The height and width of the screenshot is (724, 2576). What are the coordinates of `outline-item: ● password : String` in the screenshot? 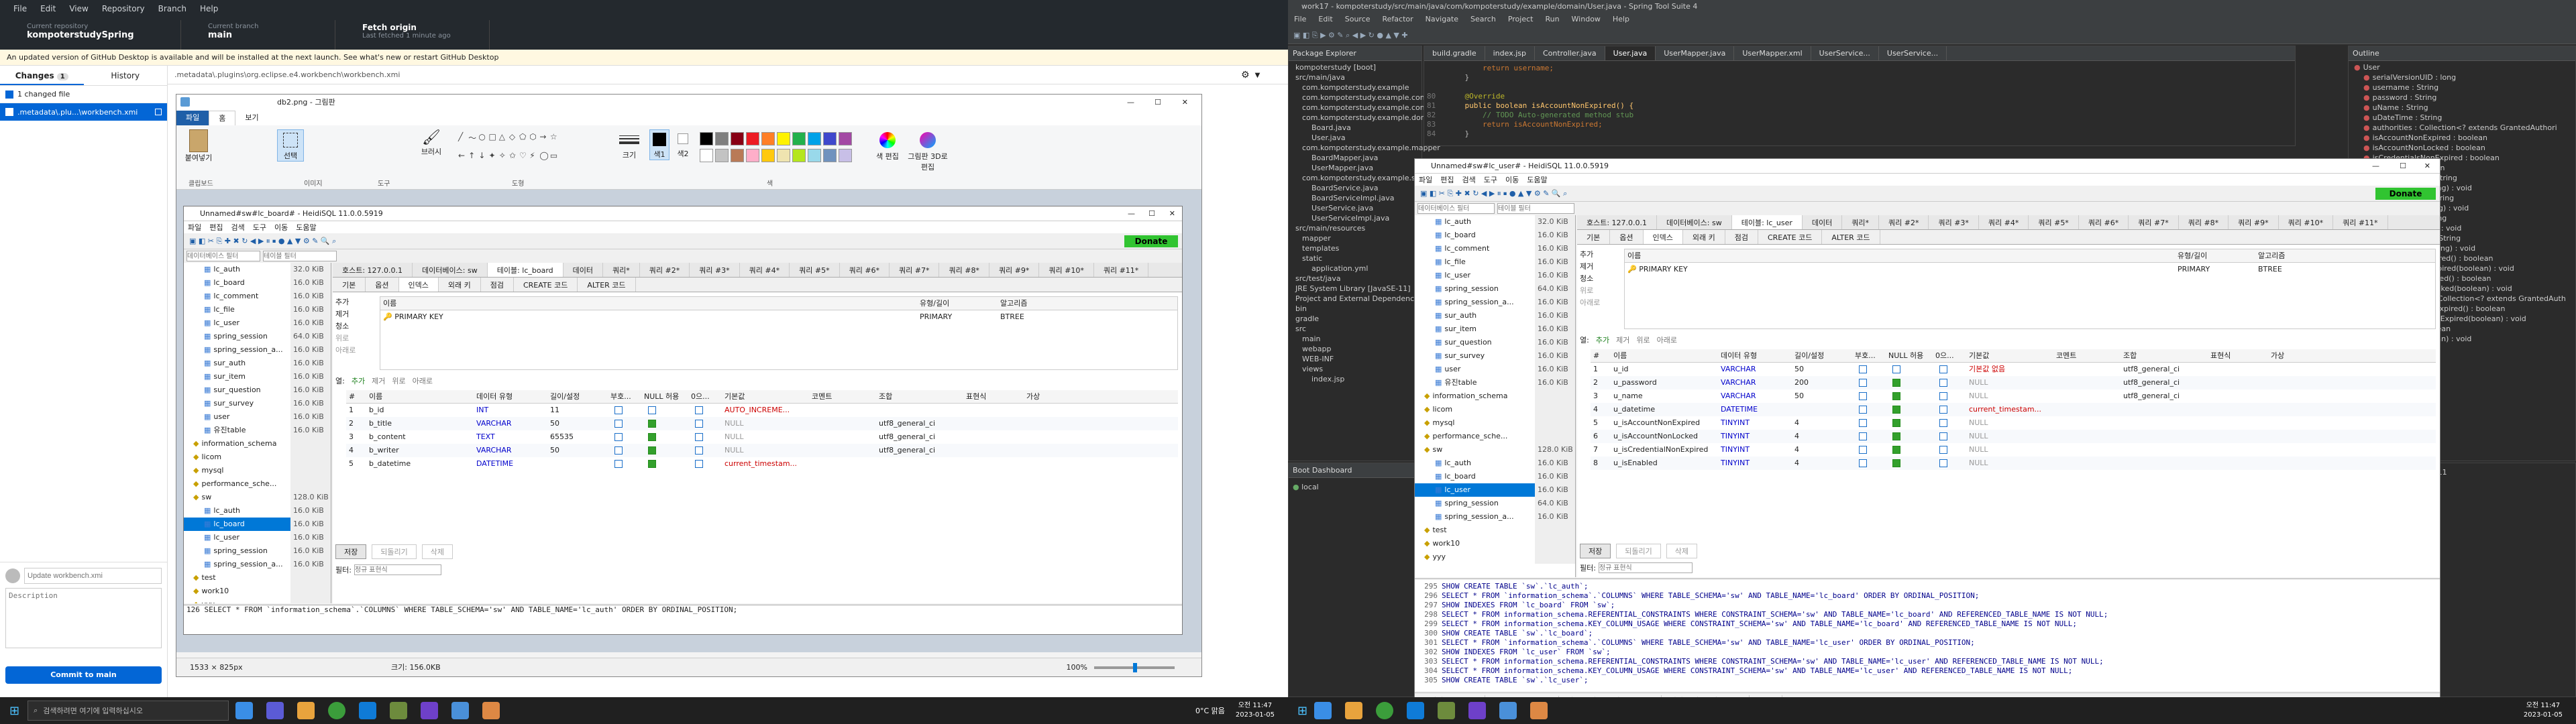 It's located at (2462, 98).